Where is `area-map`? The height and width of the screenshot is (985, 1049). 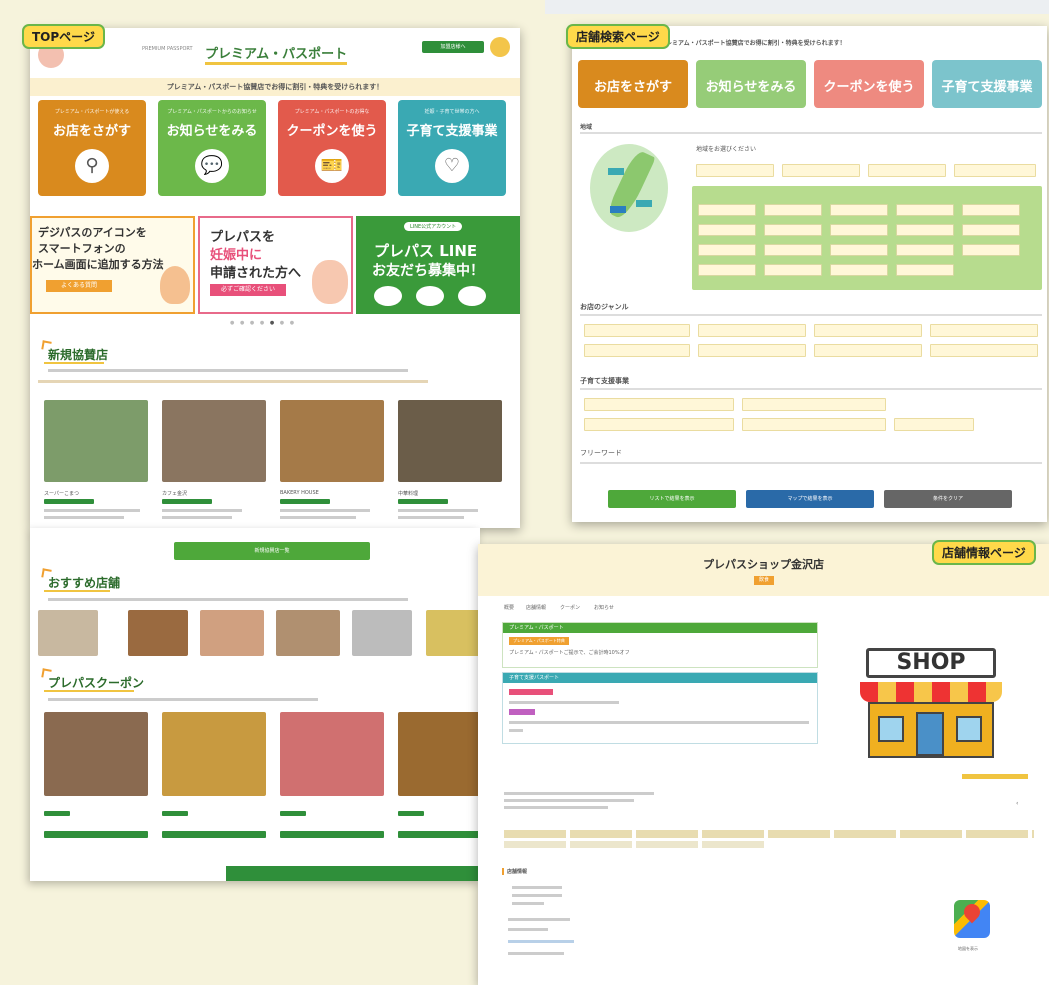 area-map is located at coordinates (629, 188).